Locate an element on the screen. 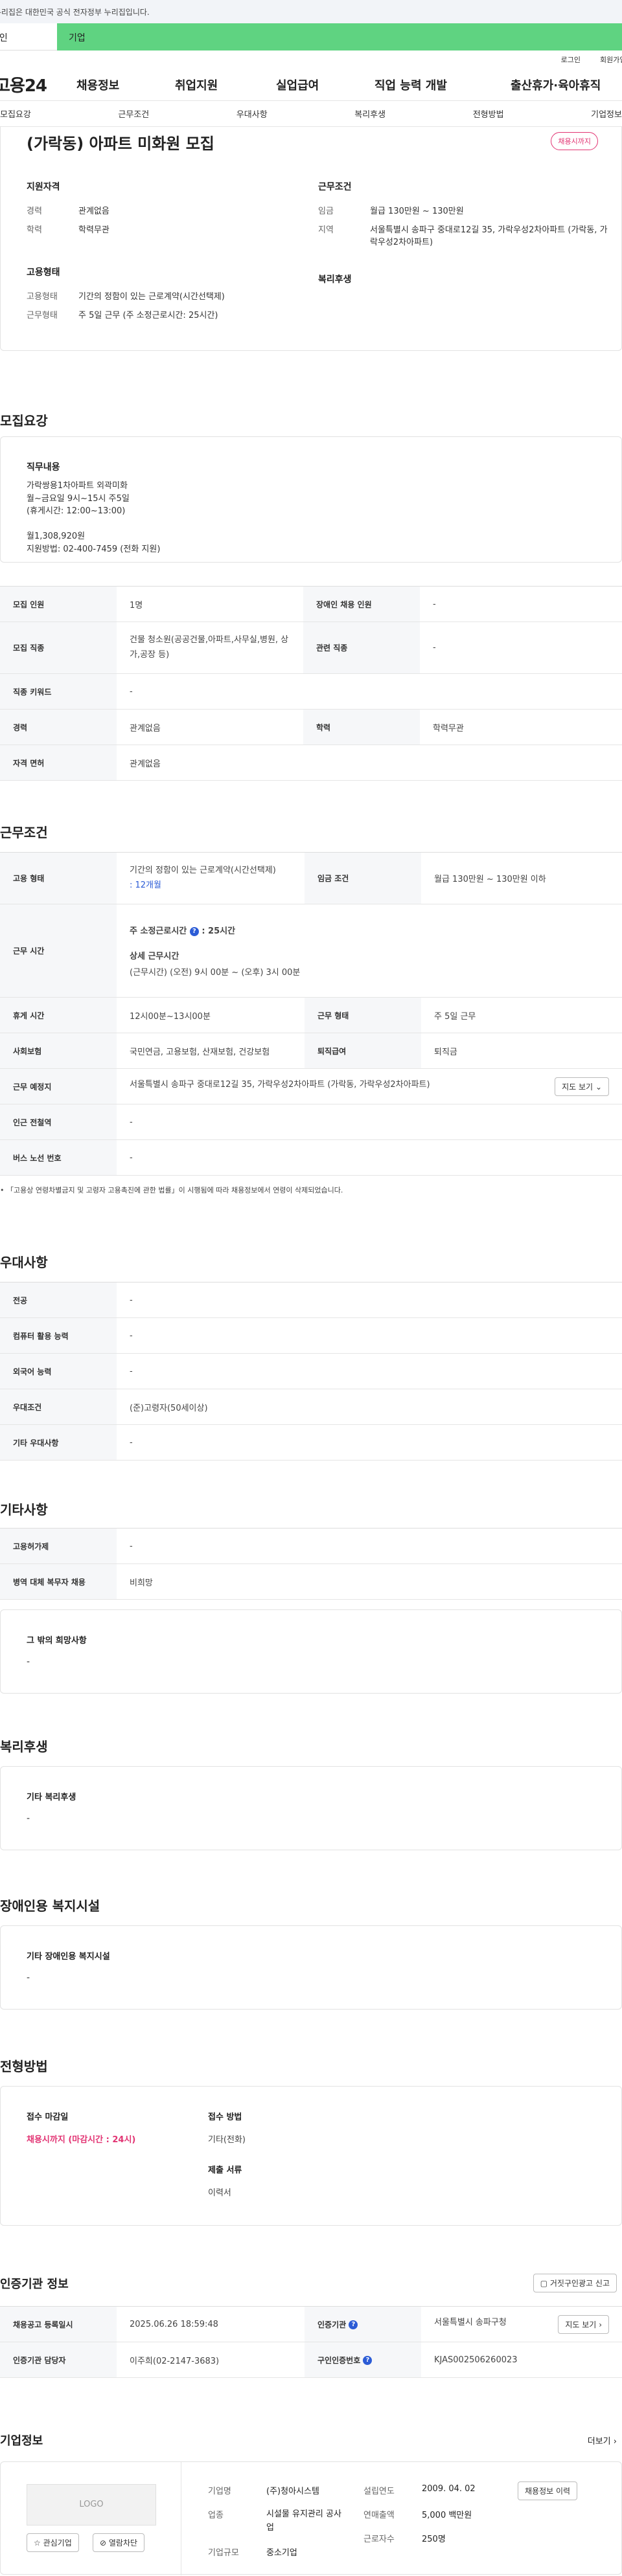 The image size is (622, 2576). table-row: 휴게 시간 12시00분~13시00분 근무 형태 주 5일 근무 is located at coordinates (311, 1015).